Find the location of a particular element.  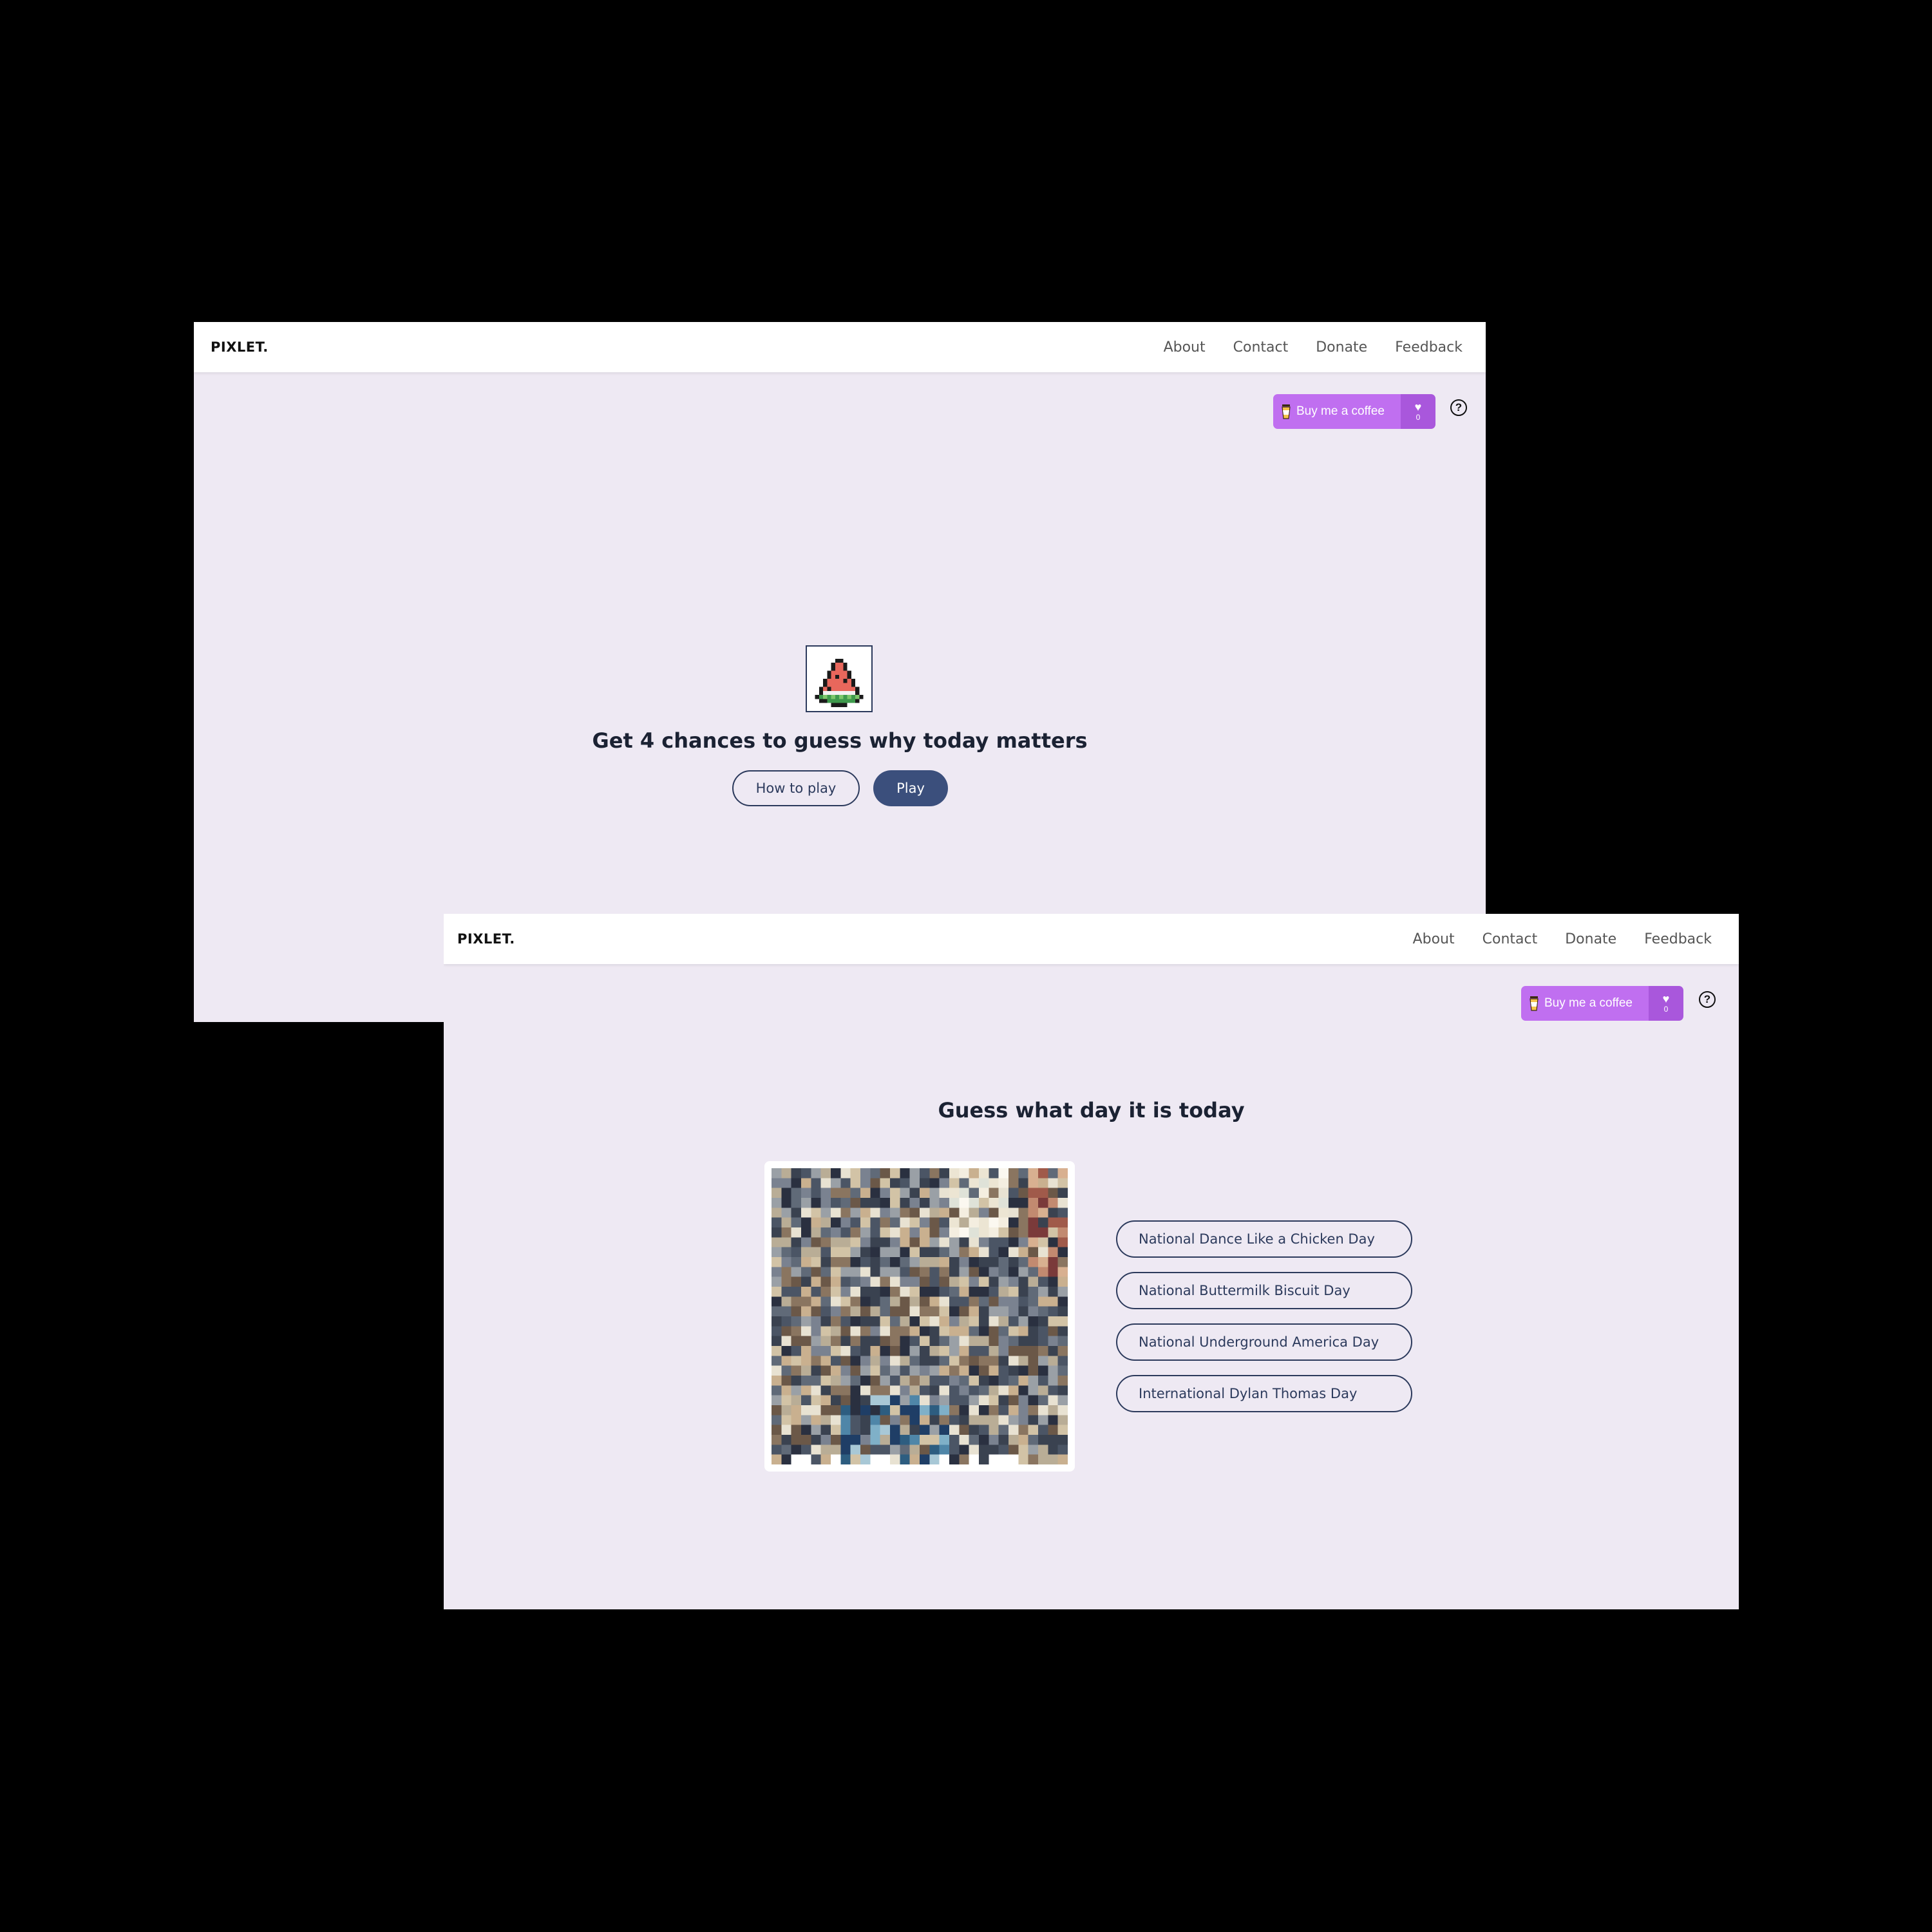

play-button: Play is located at coordinates (910, 788).